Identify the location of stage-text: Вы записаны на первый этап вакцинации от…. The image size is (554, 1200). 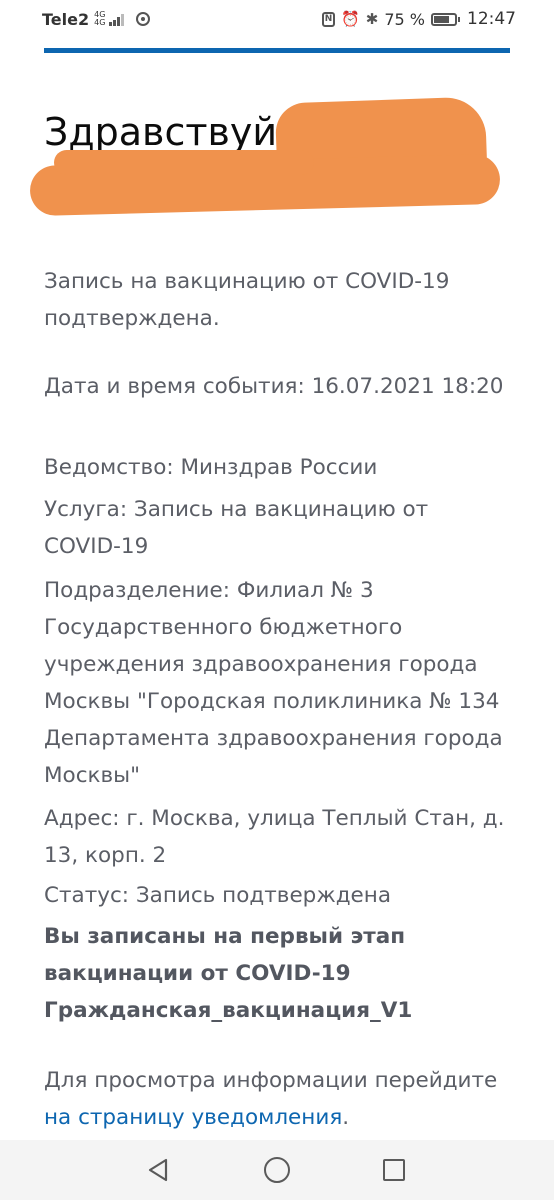
(228, 973).